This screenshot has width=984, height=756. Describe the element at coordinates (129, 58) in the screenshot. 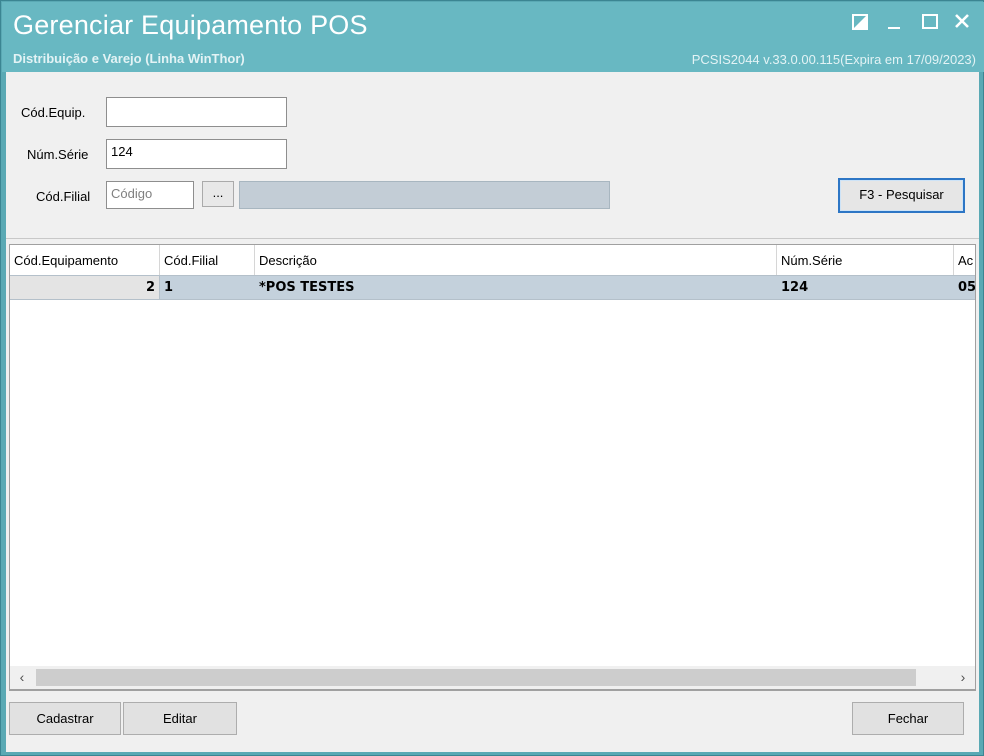

I see `window-subtitle: Distribuição e Varejo (Linha WinThor)` at that location.